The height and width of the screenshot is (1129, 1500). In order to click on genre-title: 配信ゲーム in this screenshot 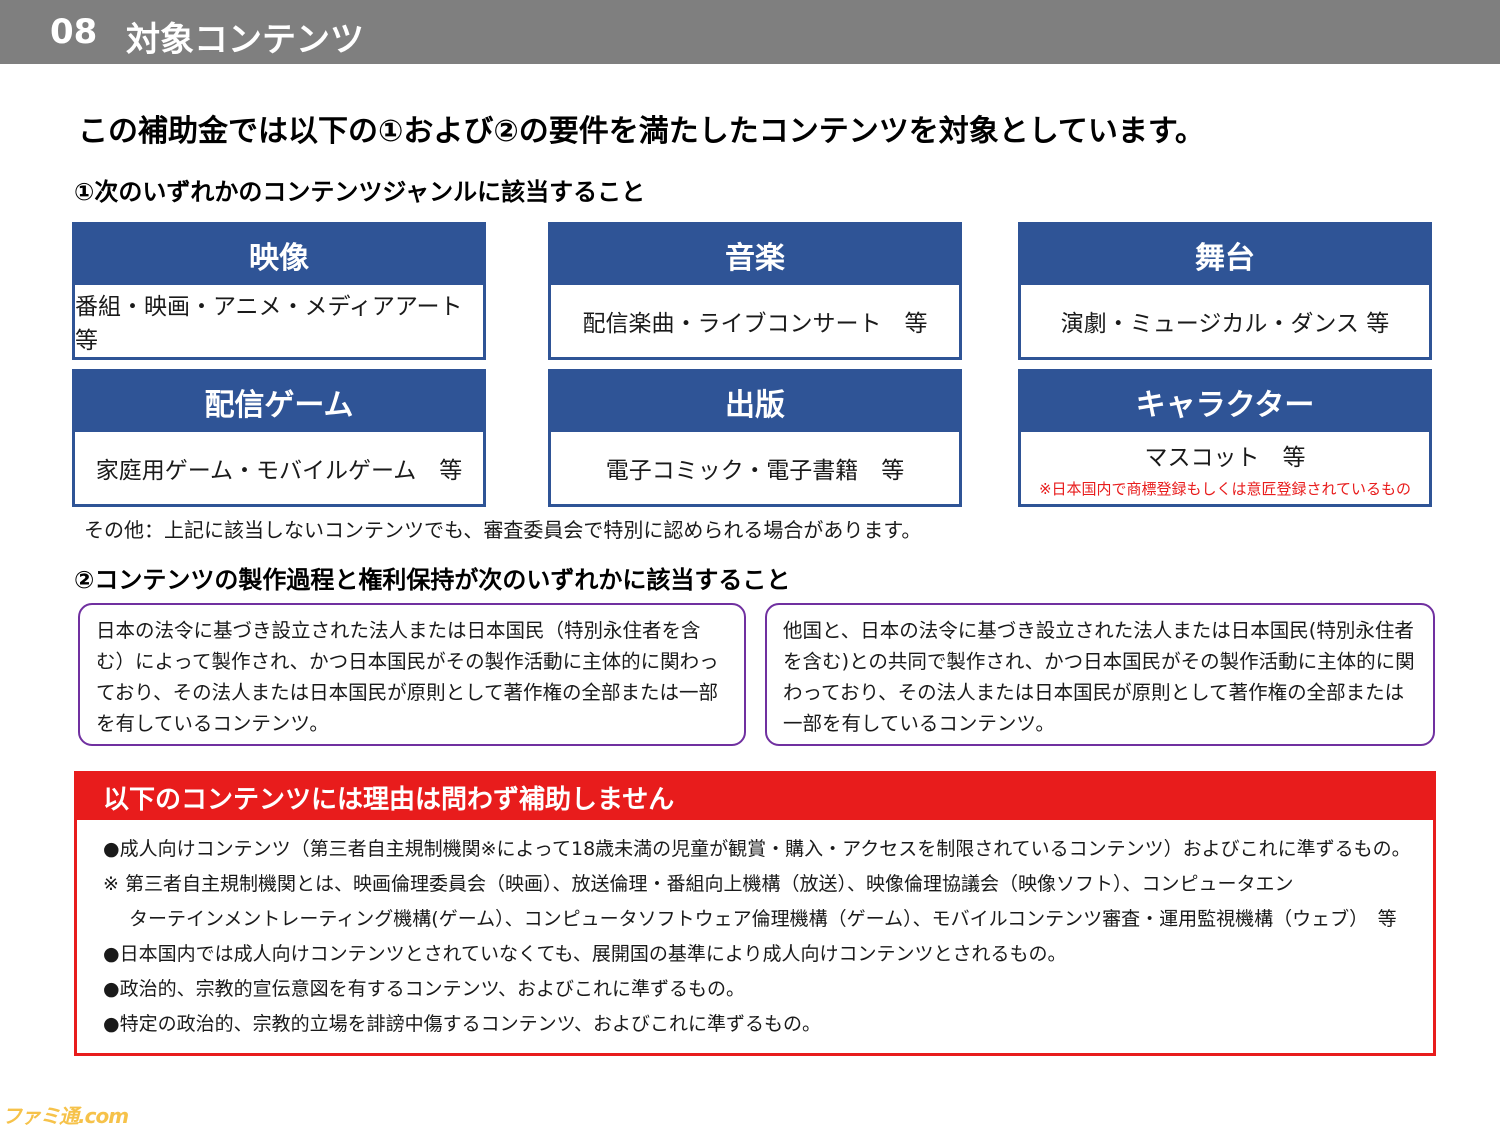, I will do `click(279, 402)`.